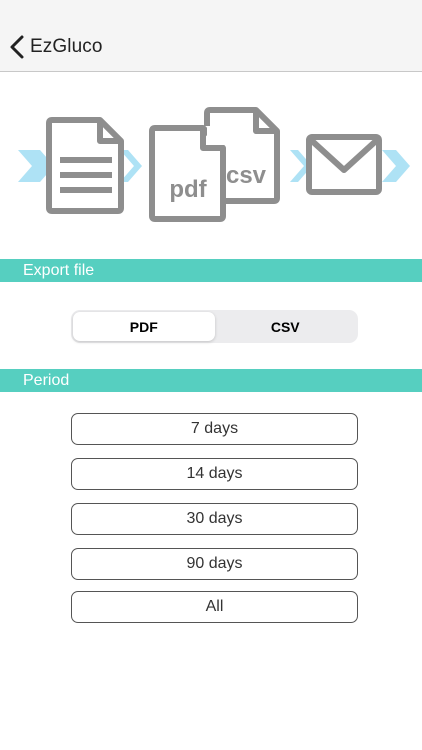  I want to click on chevron-left-icon, so click(17, 47).